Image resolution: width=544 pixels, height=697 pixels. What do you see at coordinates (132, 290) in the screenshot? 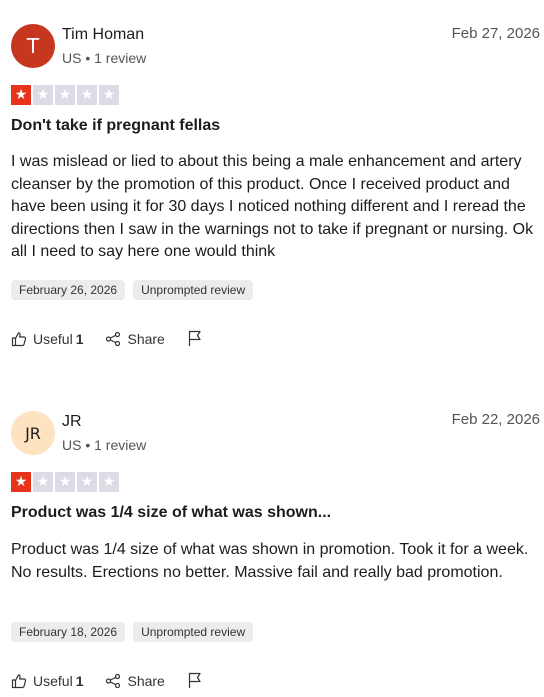
I see `review-tags: February 26, 2026 Unprompted review` at bounding box center [132, 290].